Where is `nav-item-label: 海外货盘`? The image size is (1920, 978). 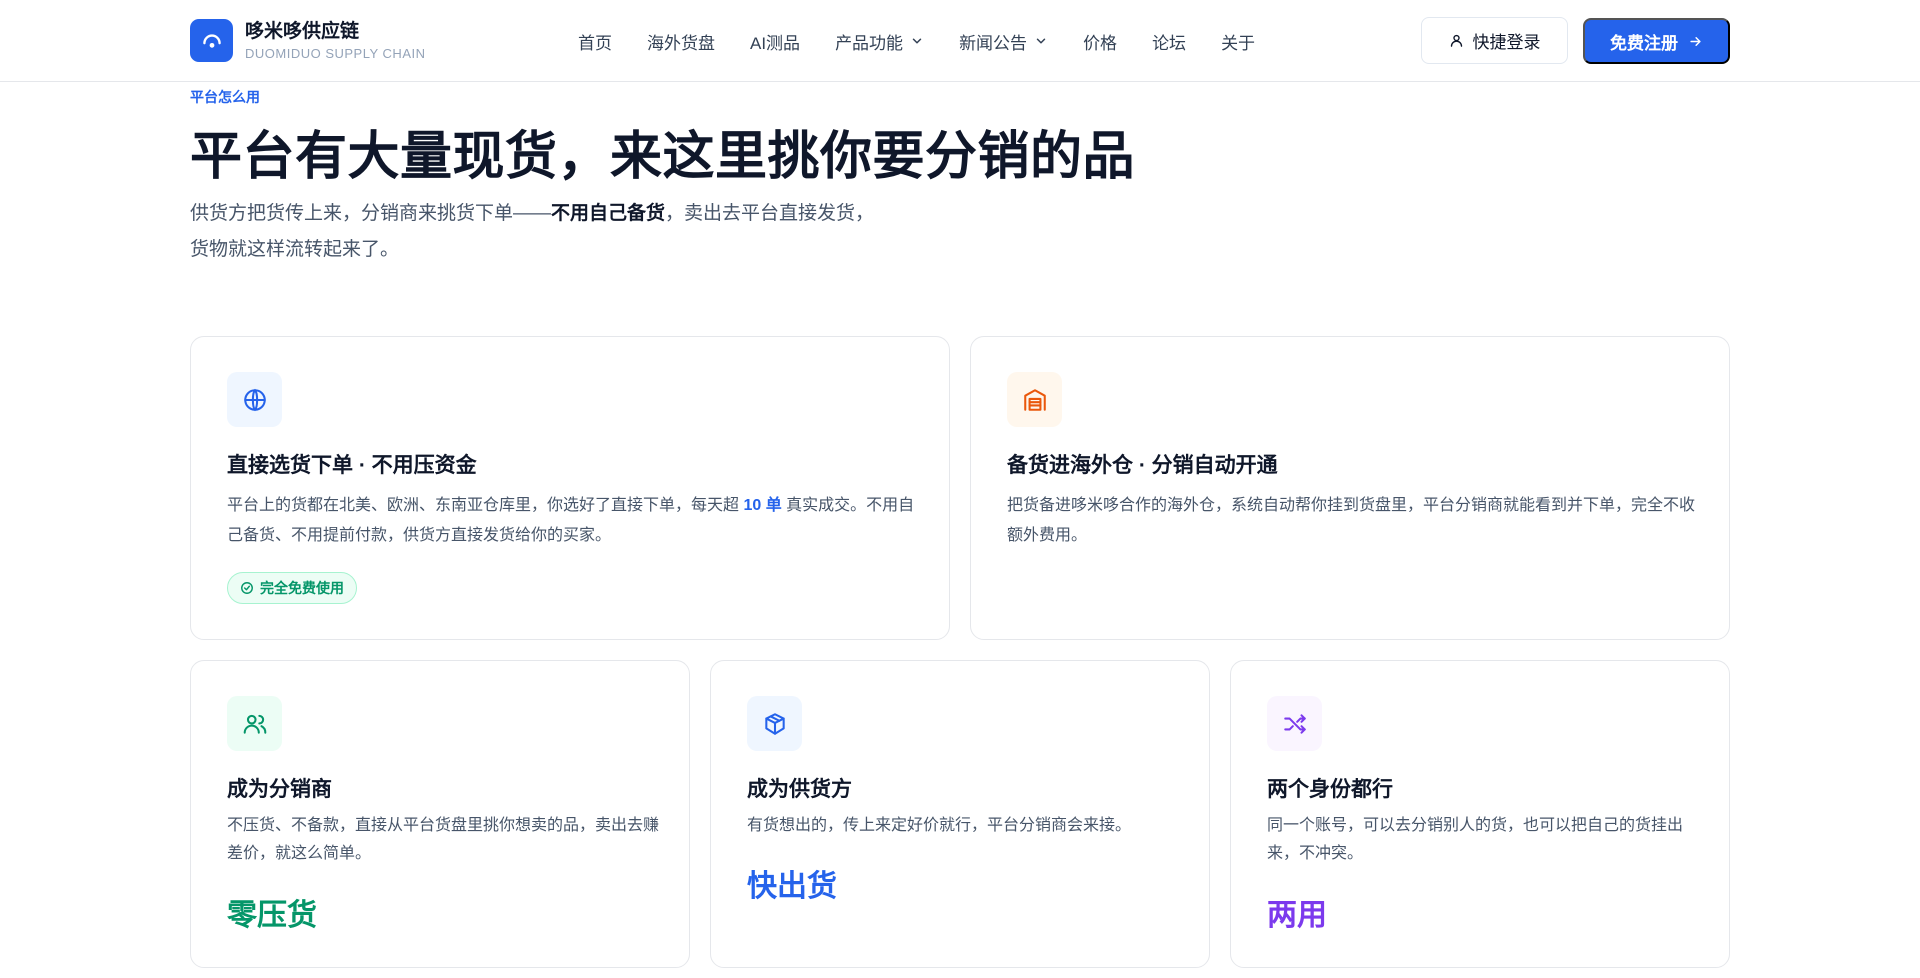 nav-item-label: 海外货盘 is located at coordinates (681, 43).